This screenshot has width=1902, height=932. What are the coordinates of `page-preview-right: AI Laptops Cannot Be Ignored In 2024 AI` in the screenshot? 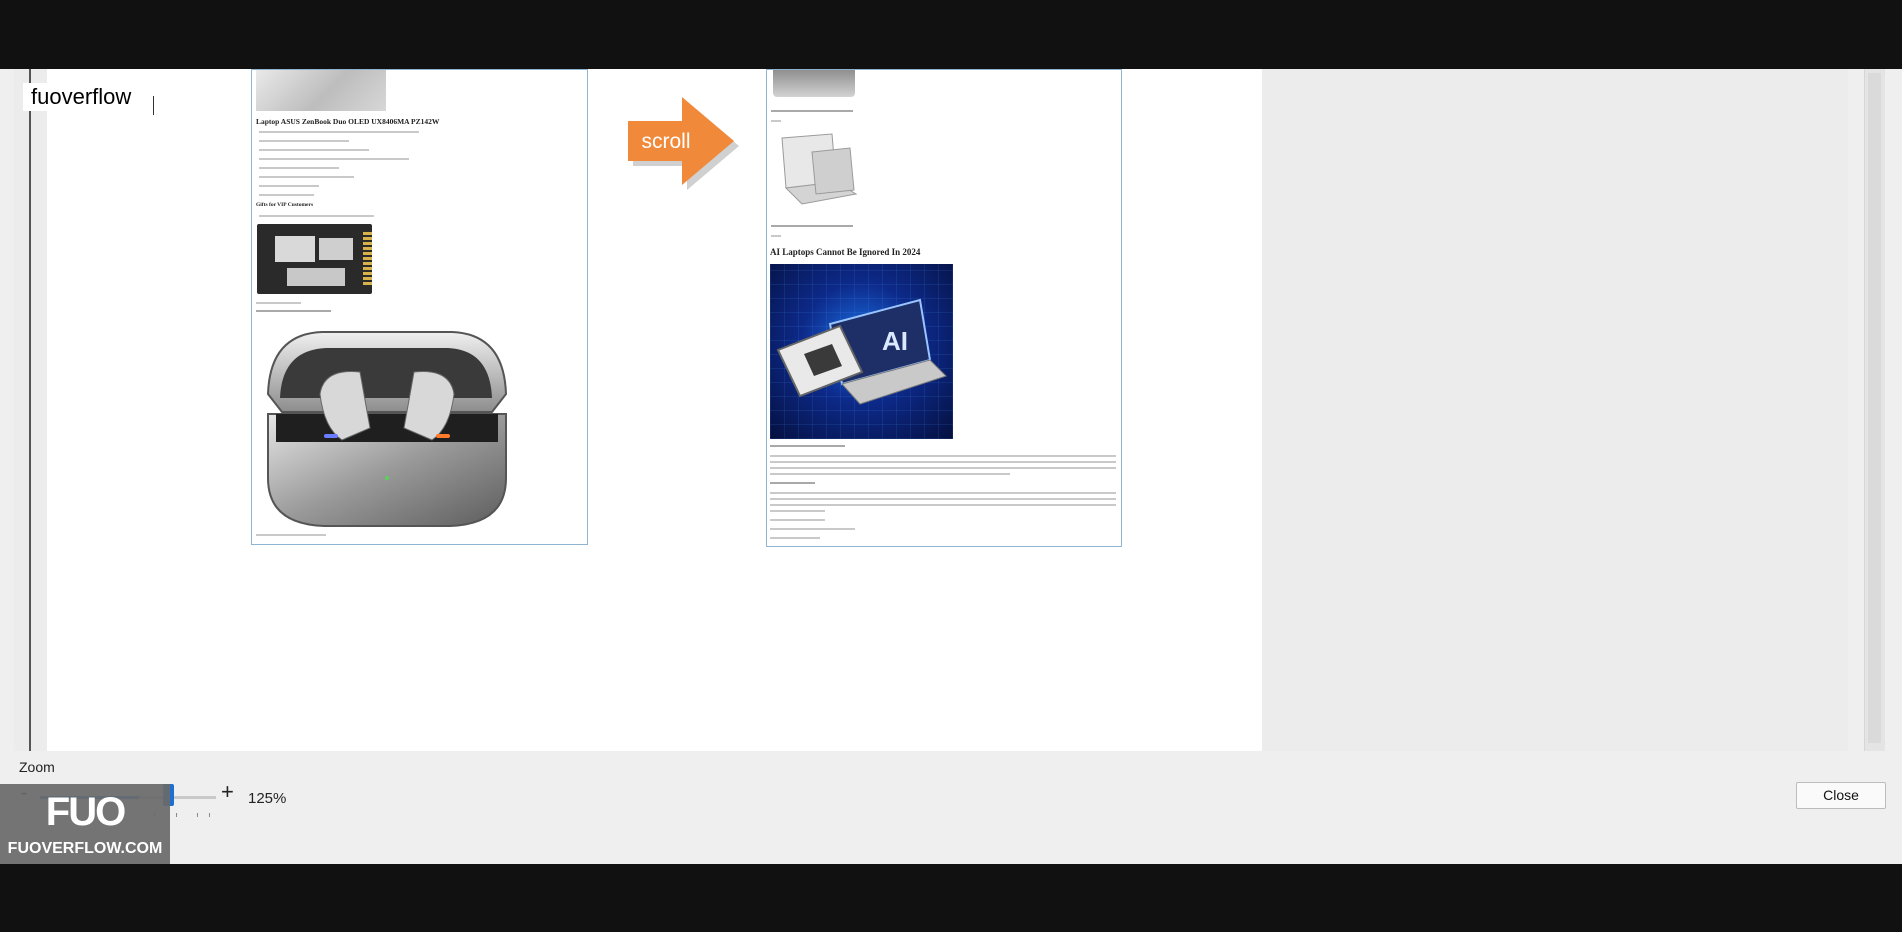 It's located at (944, 308).